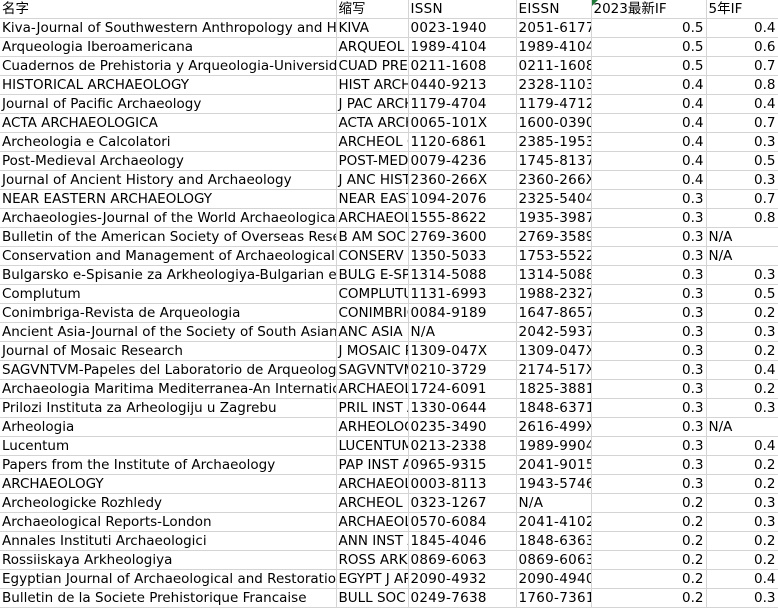  I want to click on cell-eissn: 2041-9015, so click(554, 465).